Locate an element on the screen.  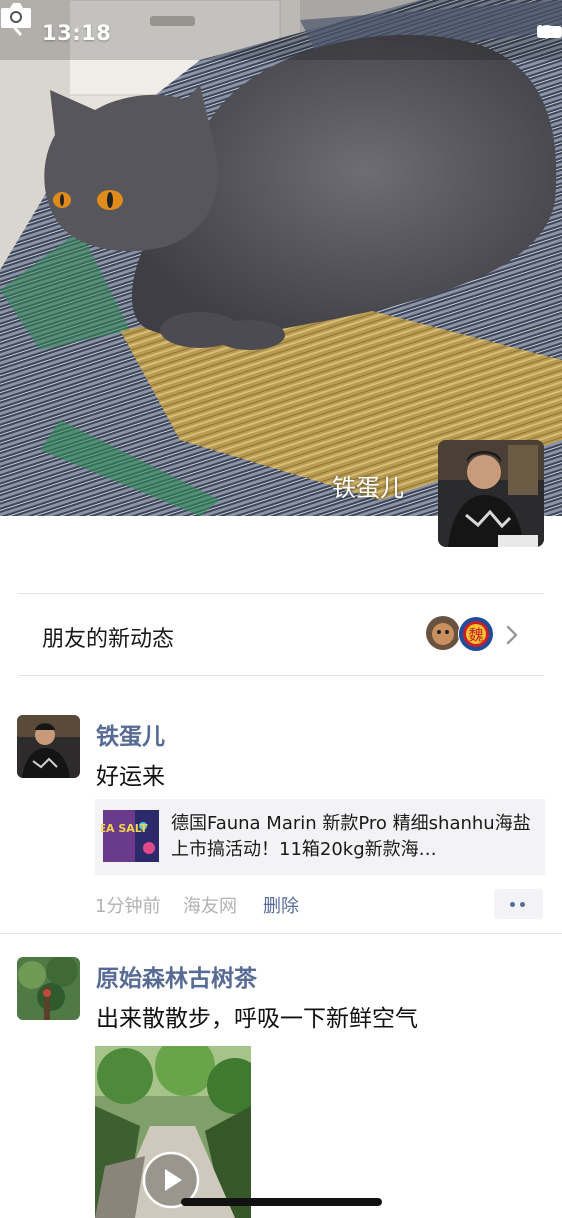
profile-avatar is located at coordinates (491, 493).